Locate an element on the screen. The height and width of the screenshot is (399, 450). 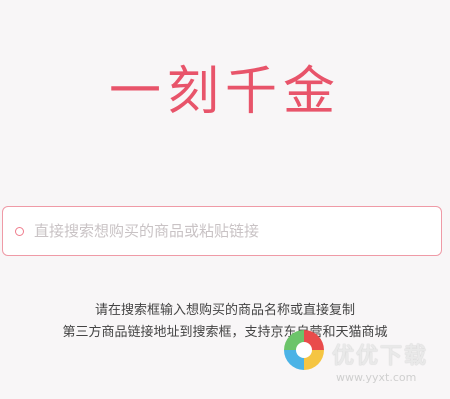
app-logo-title: 一刻千金 is located at coordinates (224, 92).